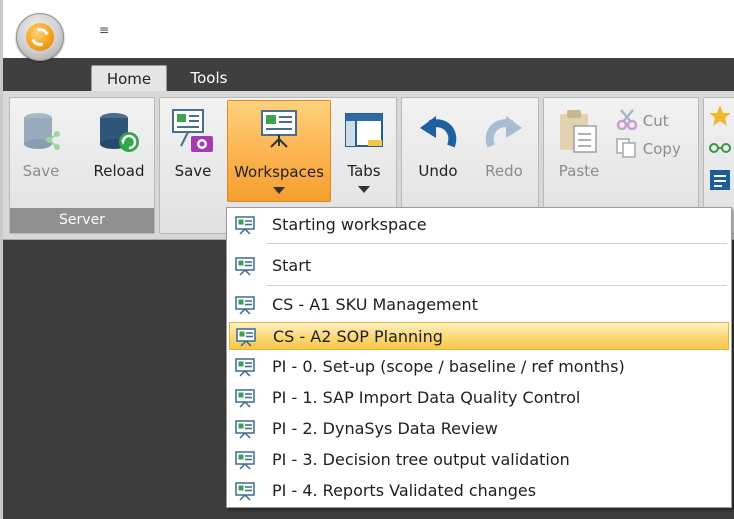 The width and height of the screenshot is (734, 519). What do you see at coordinates (41, 151) in the screenshot?
I see `server-save-button: Save` at bounding box center [41, 151].